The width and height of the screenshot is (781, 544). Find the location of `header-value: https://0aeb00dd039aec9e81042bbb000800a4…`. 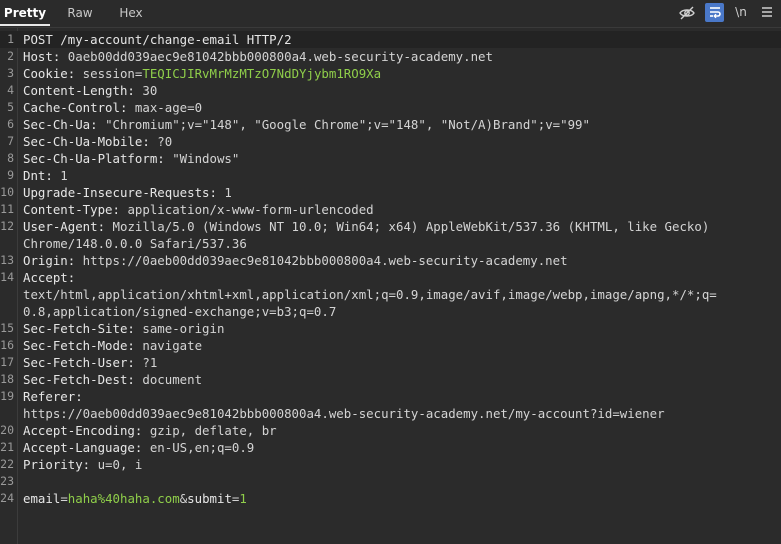

header-value: https://0aeb00dd039aec9e81042bbb000800a4… is located at coordinates (344, 413).